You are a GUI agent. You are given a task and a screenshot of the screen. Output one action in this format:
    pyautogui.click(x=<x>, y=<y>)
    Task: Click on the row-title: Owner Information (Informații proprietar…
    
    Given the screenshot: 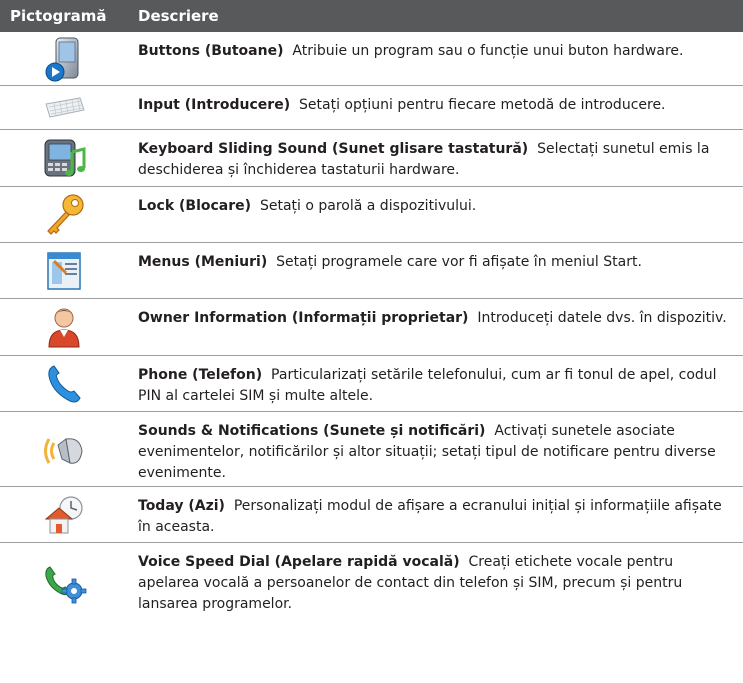 What is the action you would take?
    pyautogui.click(x=303, y=318)
    